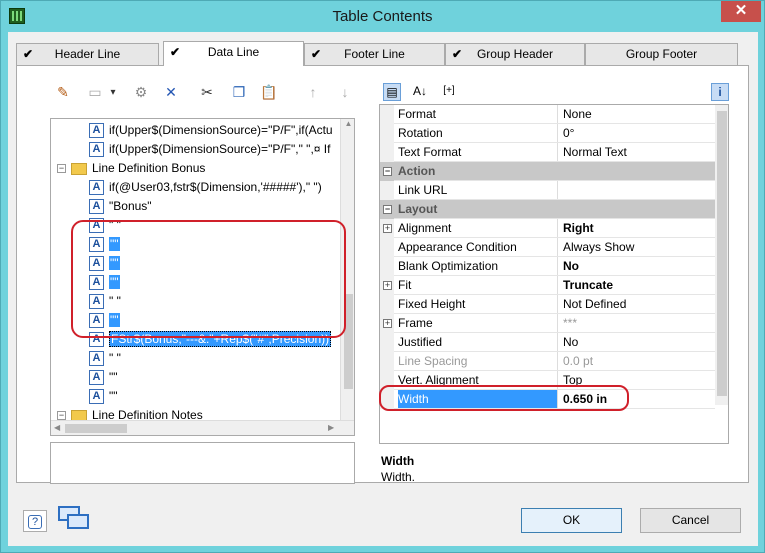 This screenshot has height=553, width=765. I want to click on category-label: Action, so click(417, 171).